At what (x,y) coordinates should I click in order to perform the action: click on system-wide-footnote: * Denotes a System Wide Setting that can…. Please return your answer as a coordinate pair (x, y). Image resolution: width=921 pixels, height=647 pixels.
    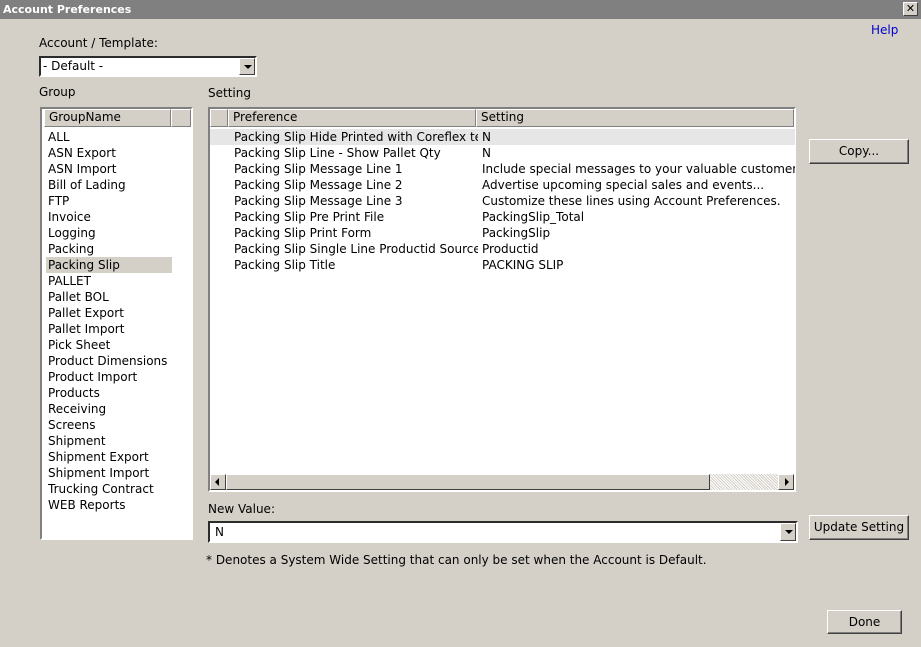
    Looking at the image, I should click on (456, 560).